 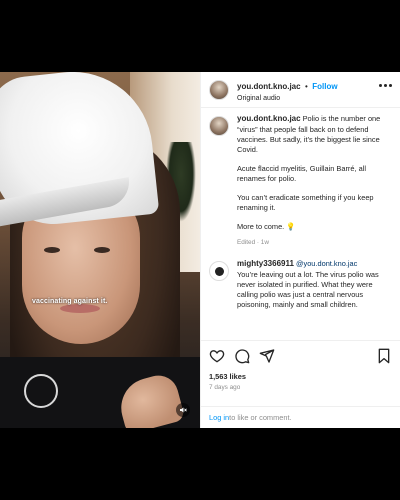 I want to click on post-header: you.dont.kno.jac • Follow Original audio, so click(x=300, y=90).